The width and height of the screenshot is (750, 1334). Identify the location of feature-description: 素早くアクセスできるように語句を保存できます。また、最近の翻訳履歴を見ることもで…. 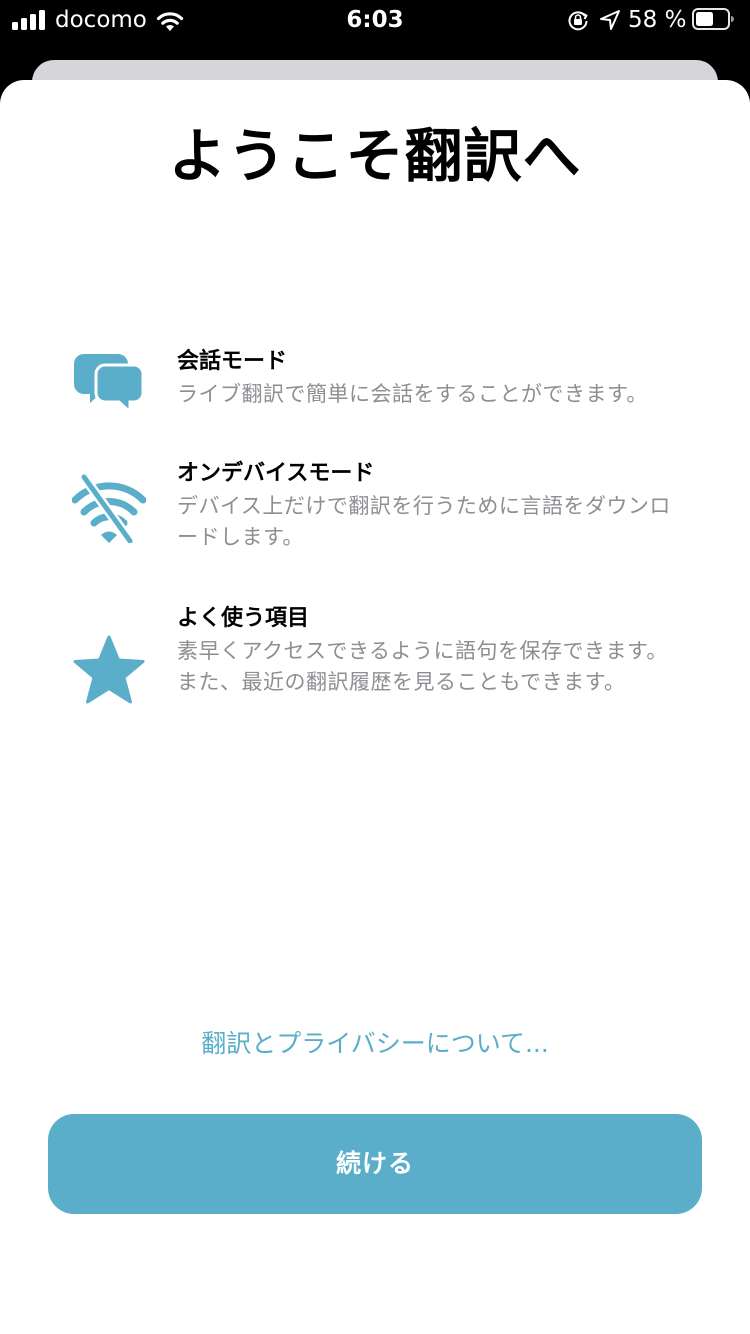
(422, 666).